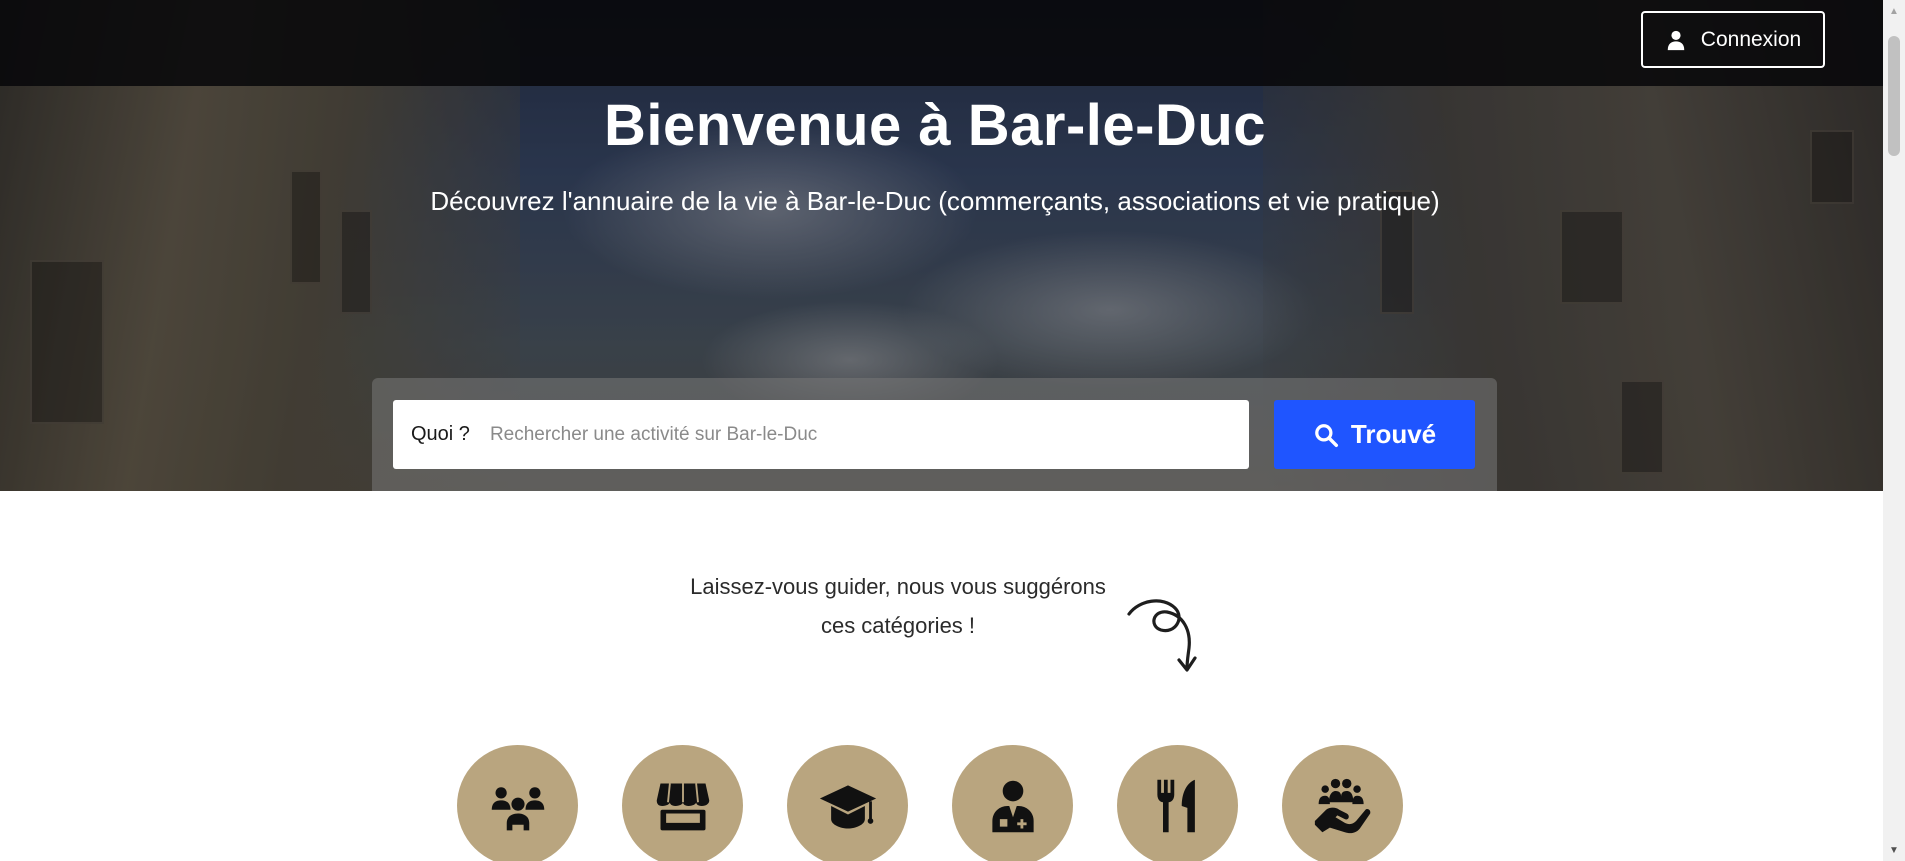 This screenshot has width=1905, height=861. I want to click on search-input, so click(861, 434).